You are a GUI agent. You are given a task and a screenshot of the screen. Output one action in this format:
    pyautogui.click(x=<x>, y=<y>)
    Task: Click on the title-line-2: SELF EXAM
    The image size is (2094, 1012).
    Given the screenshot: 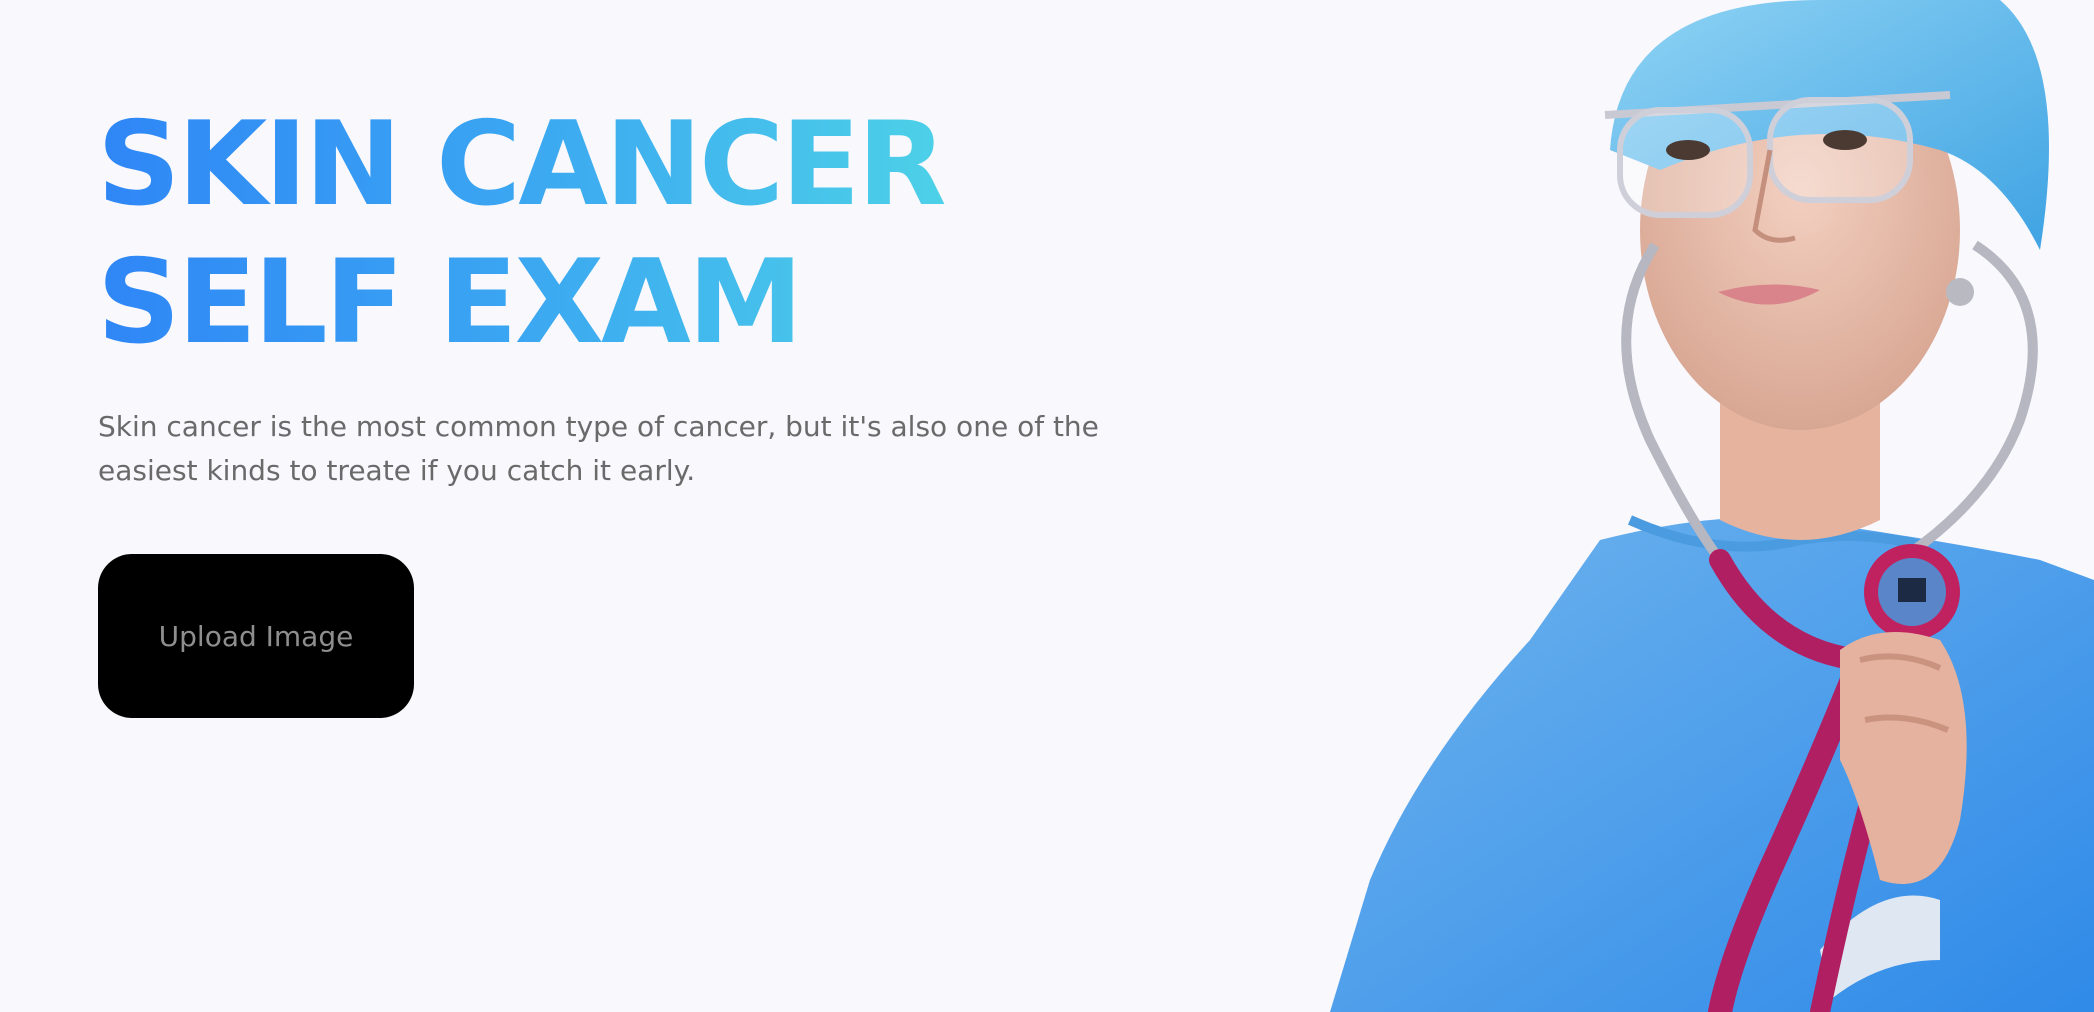 What is the action you would take?
    pyautogui.click(x=449, y=302)
    